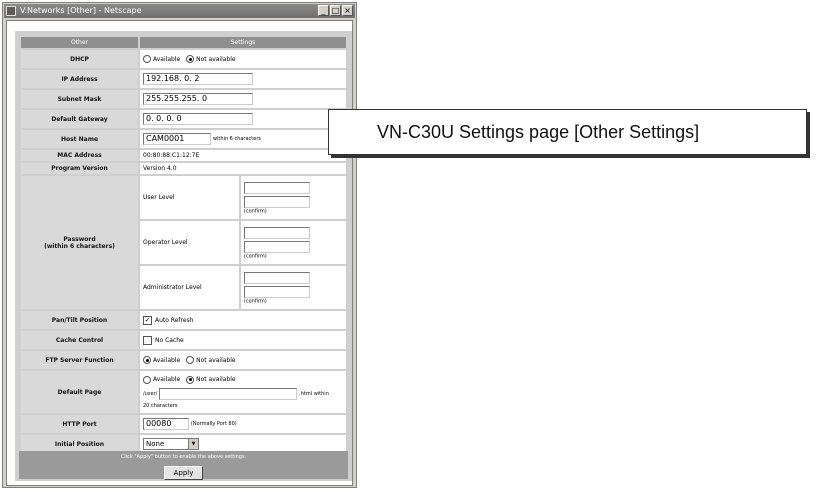  What do you see at coordinates (167, 360) in the screenshot?
I see `ftp-available-label: Available` at bounding box center [167, 360].